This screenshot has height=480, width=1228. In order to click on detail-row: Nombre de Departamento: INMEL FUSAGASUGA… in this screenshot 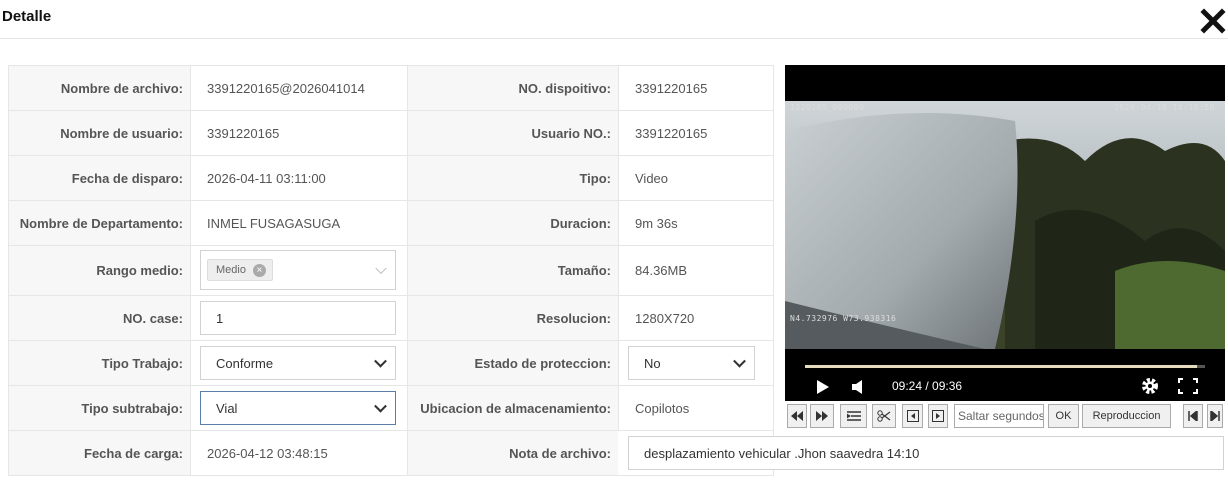, I will do `click(391, 223)`.